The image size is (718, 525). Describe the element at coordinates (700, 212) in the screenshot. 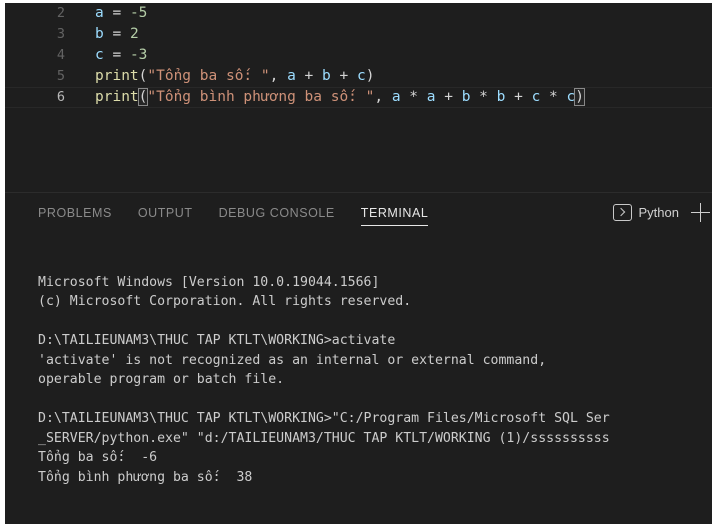

I see `new-terminal-plus-icon` at that location.